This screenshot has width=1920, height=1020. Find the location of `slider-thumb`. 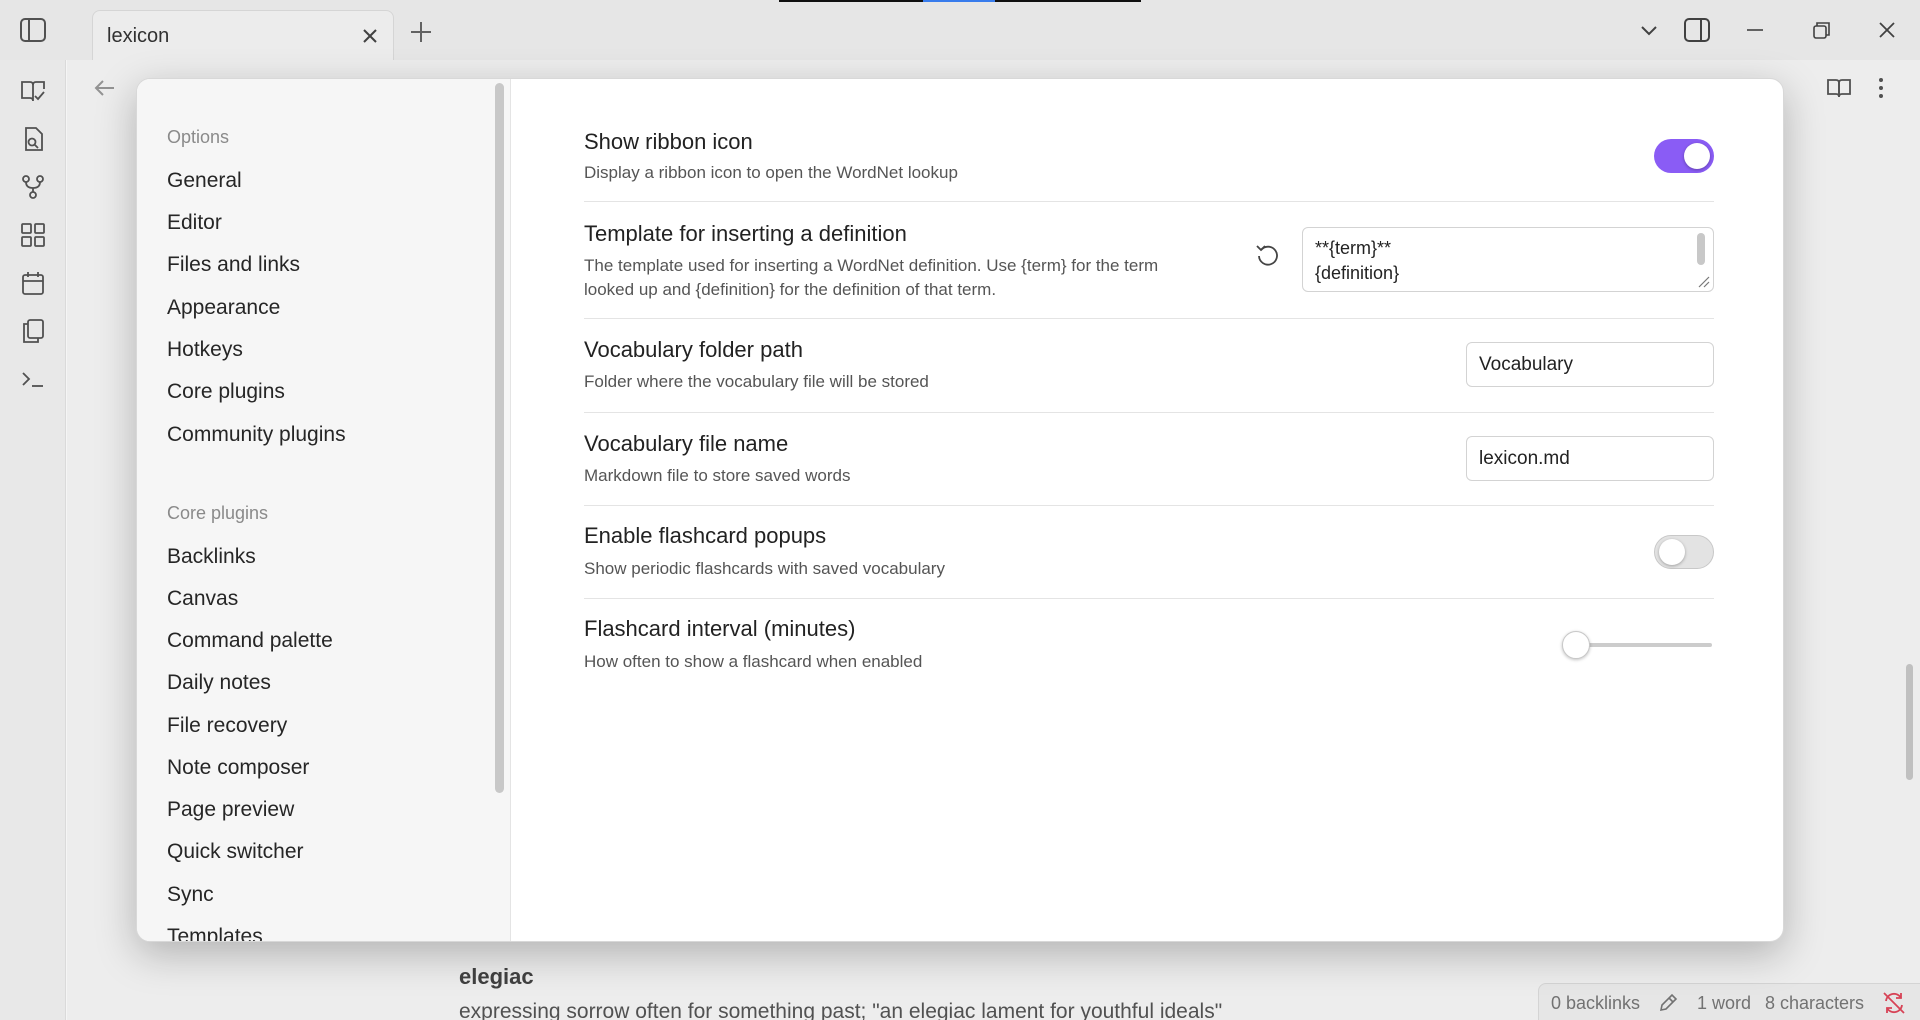

slider-thumb is located at coordinates (1576, 645).